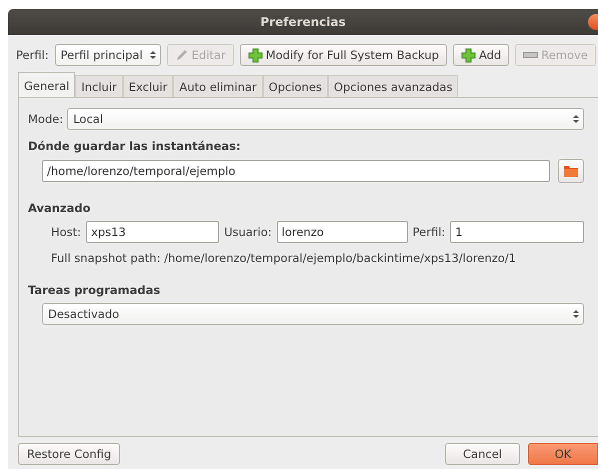 This screenshot has width=598, height=469. I want to click on profile-dropdown: Perfil principal, so click(107, 55).